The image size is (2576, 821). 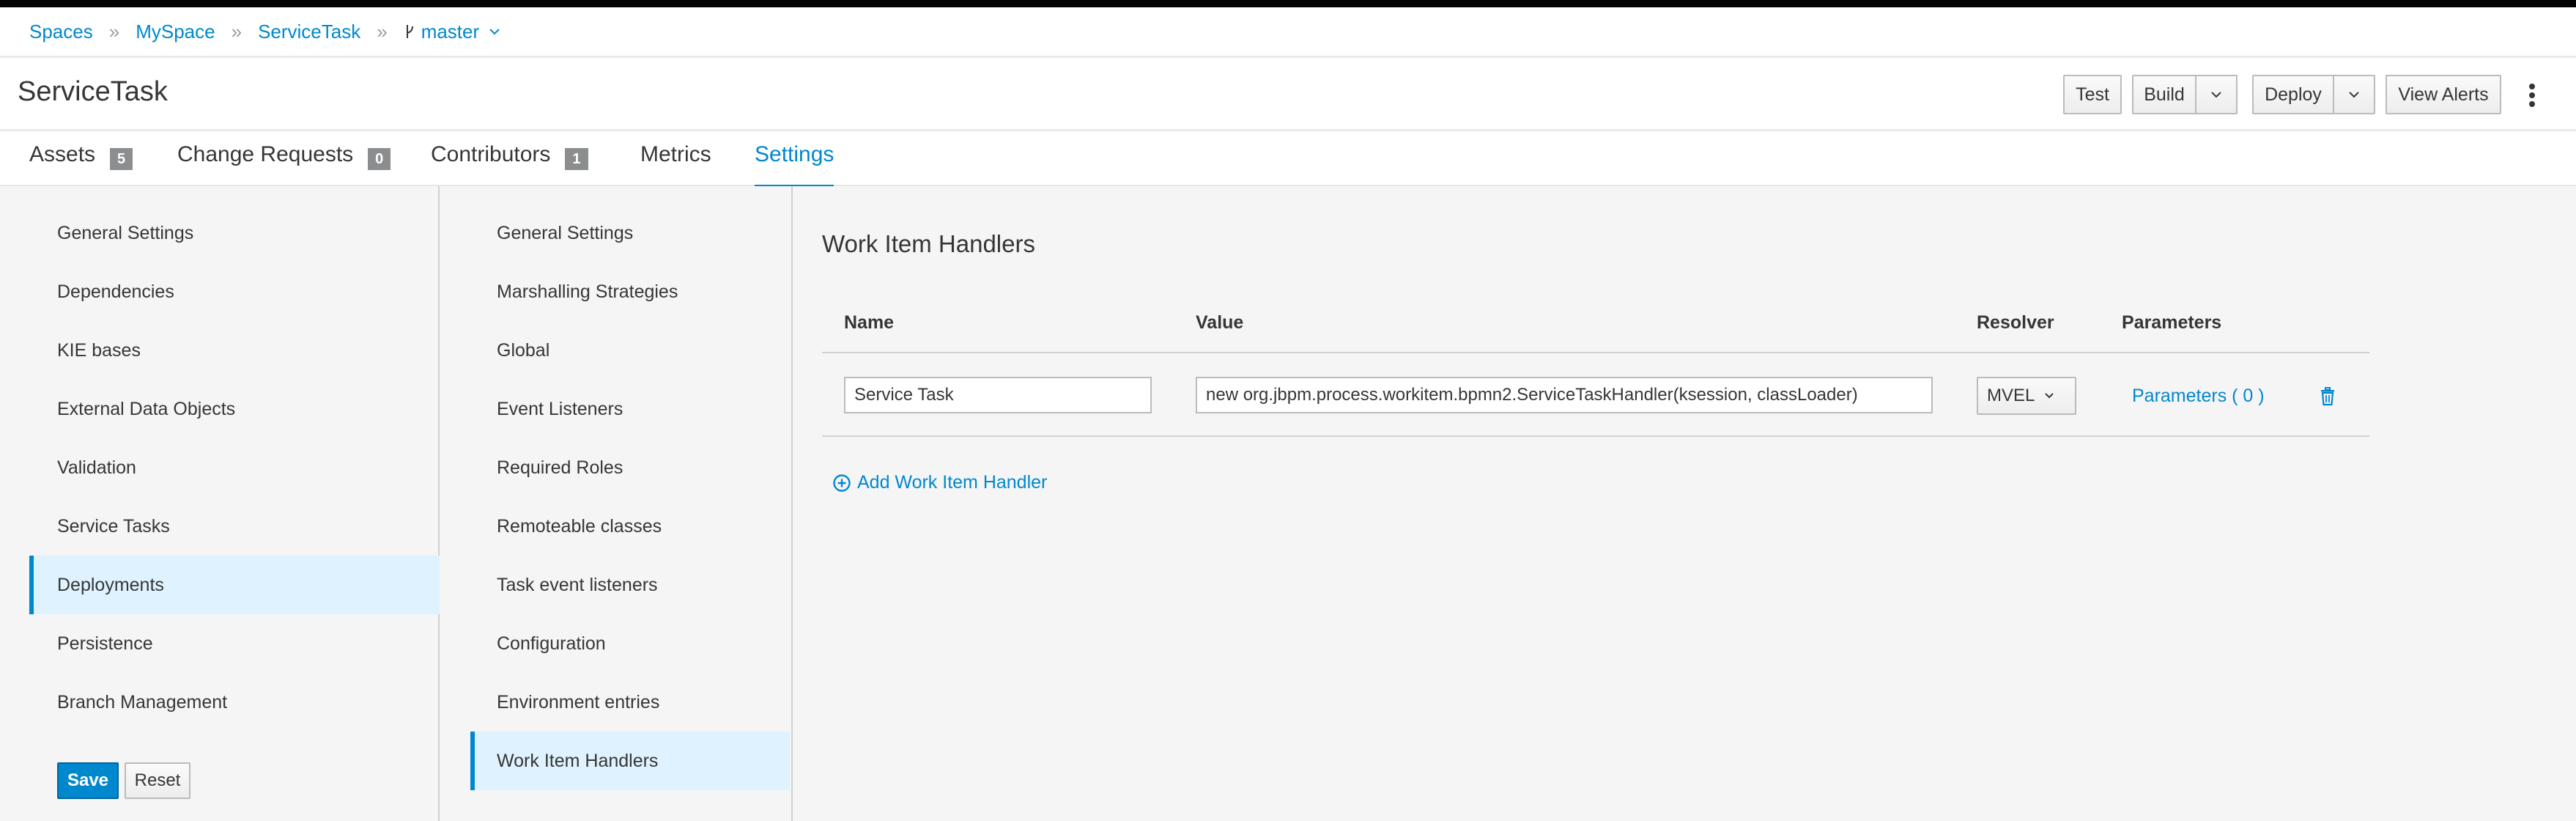 I want to click on add-work-item-handler-link: Add Work Item Handler, so click(x=939, y=482).